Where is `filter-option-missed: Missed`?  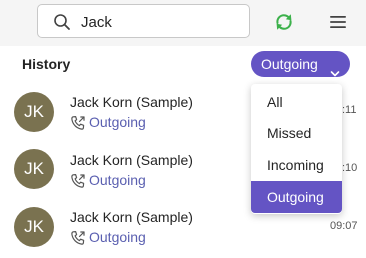 filter-option-missed: Missed is located at coordinates (296, 133).